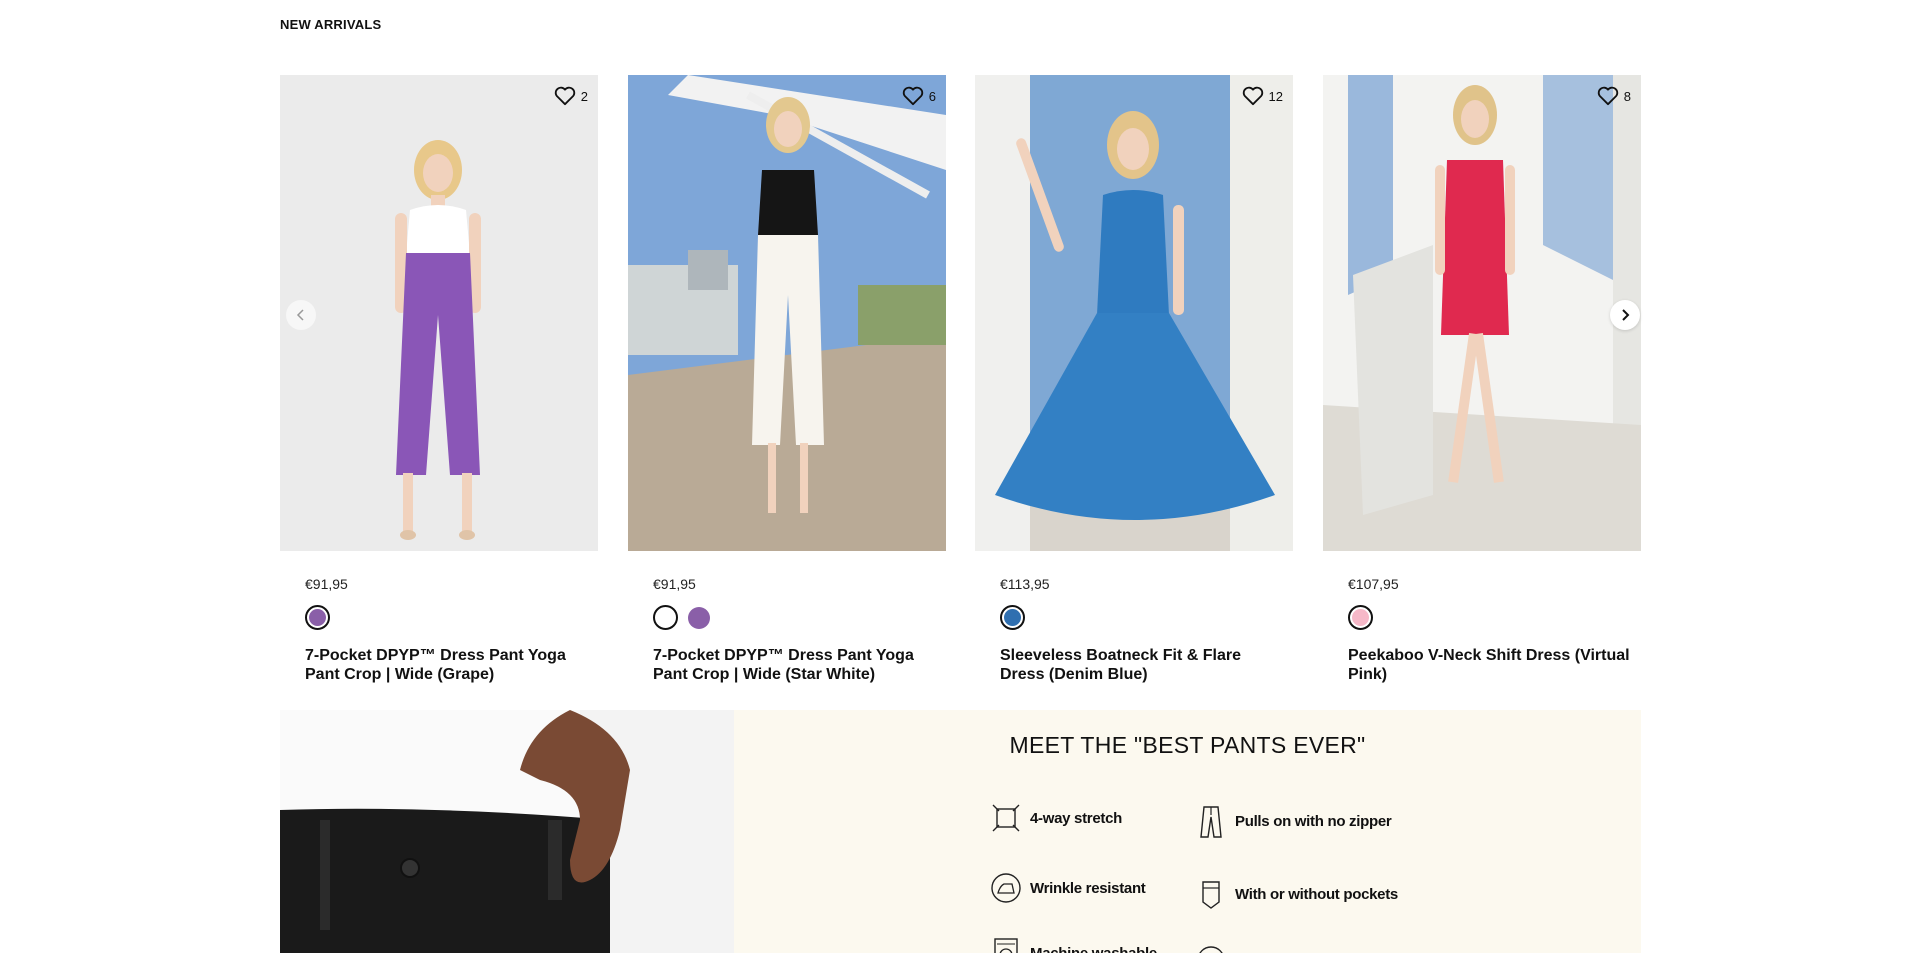 The width and height of the screenshot is (1920, 953). Describe the element at coordinates (1006, 888) in the screenshot. I see `iron-icon` at that location.